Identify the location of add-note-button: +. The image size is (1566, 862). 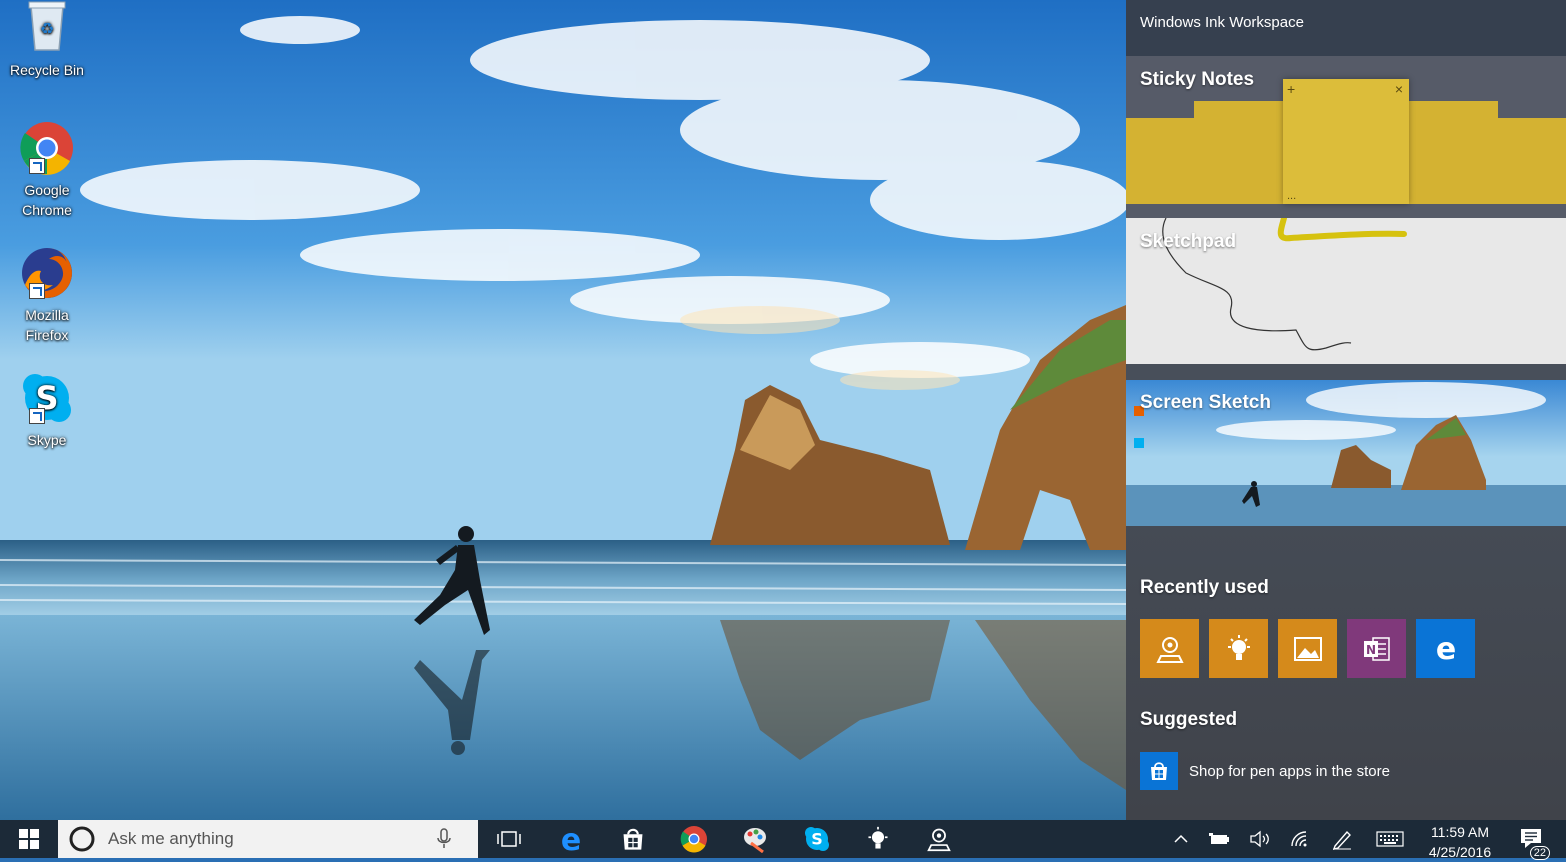
(1291, 89).